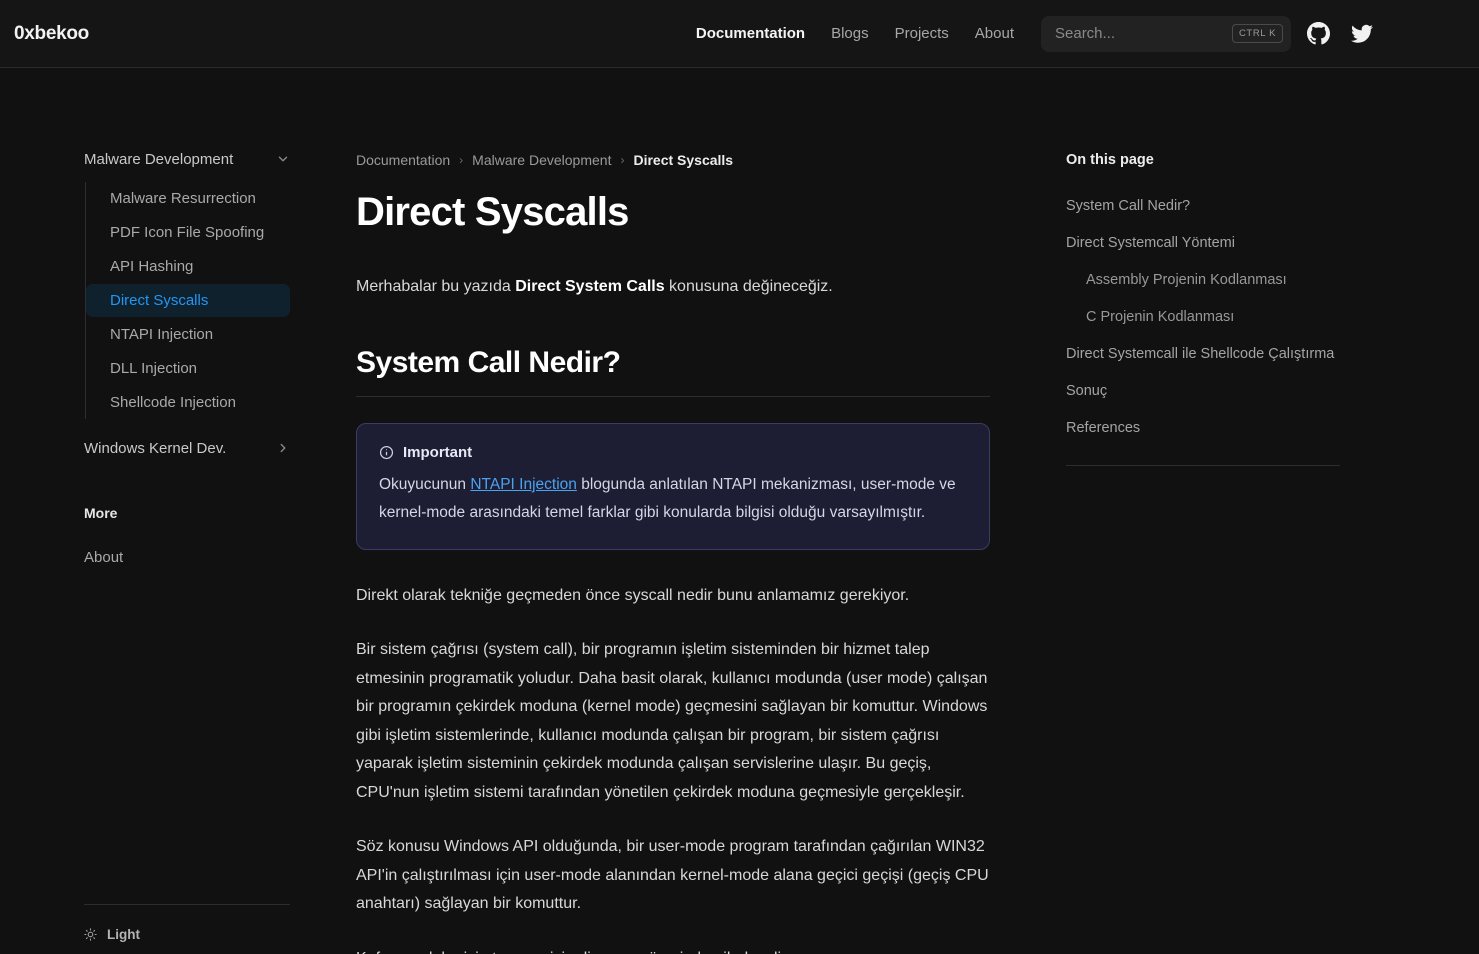  I want to click on site-brand: 0xbekoo, so click(51, 34).